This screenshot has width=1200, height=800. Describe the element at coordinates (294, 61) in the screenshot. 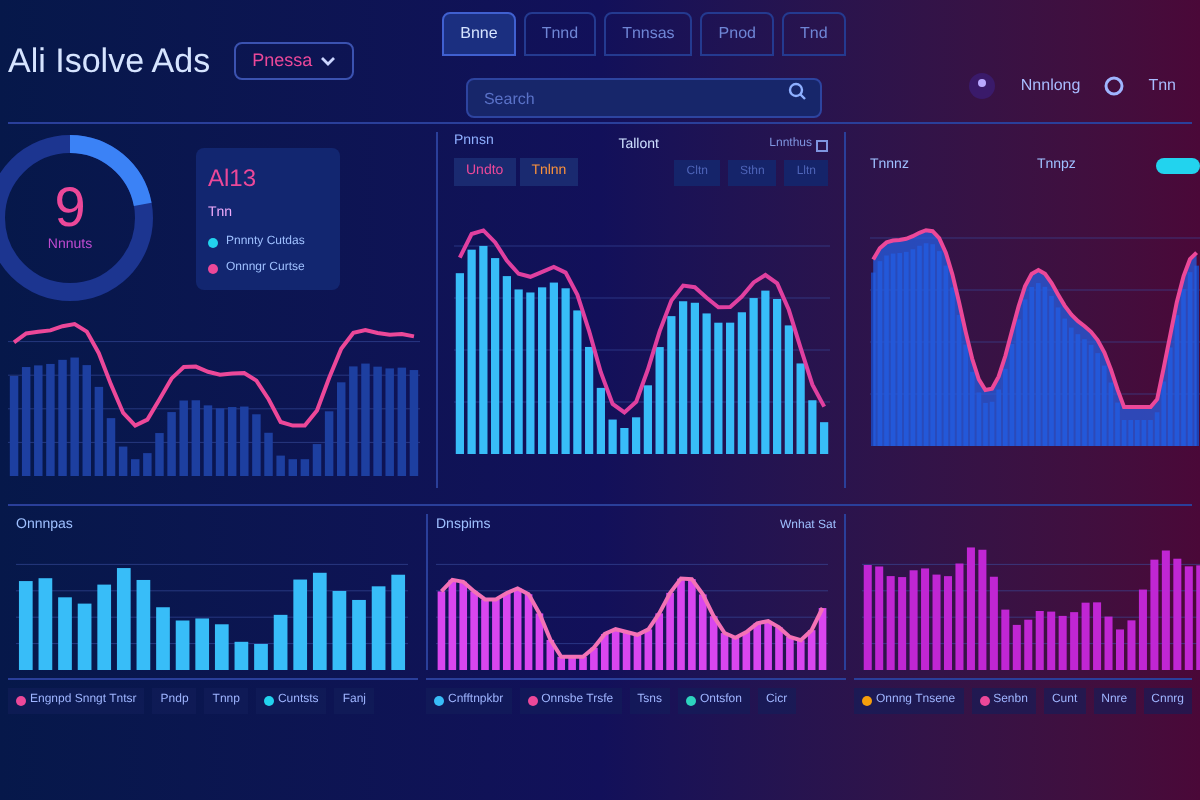

I see `dropdown: Pnessa` at that location.